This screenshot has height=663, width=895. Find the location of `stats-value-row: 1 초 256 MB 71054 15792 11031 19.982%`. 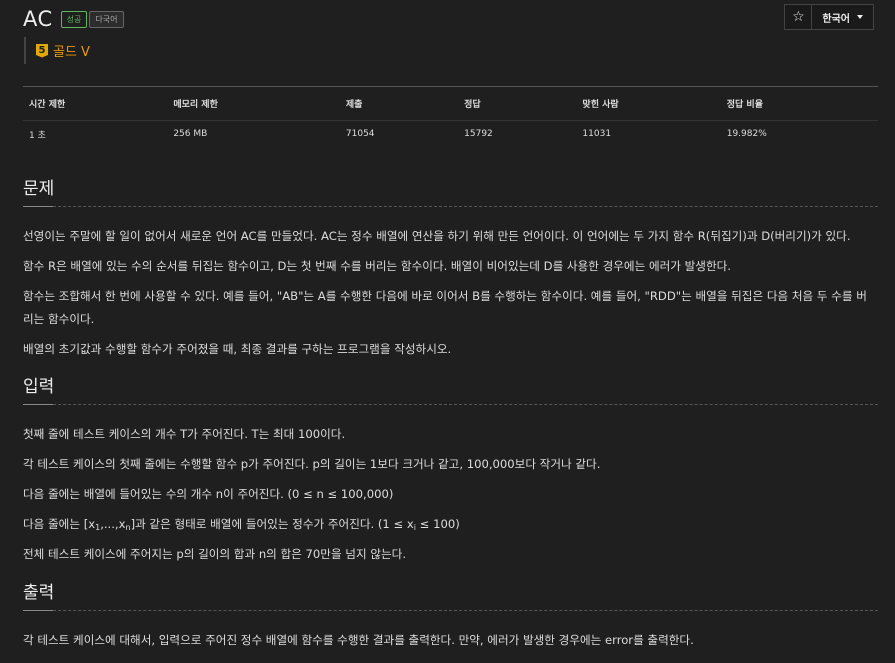

stats-value-row: 1 초 256 MB 71054 15792 11031 19.982% is located at coordinates (450, 134).